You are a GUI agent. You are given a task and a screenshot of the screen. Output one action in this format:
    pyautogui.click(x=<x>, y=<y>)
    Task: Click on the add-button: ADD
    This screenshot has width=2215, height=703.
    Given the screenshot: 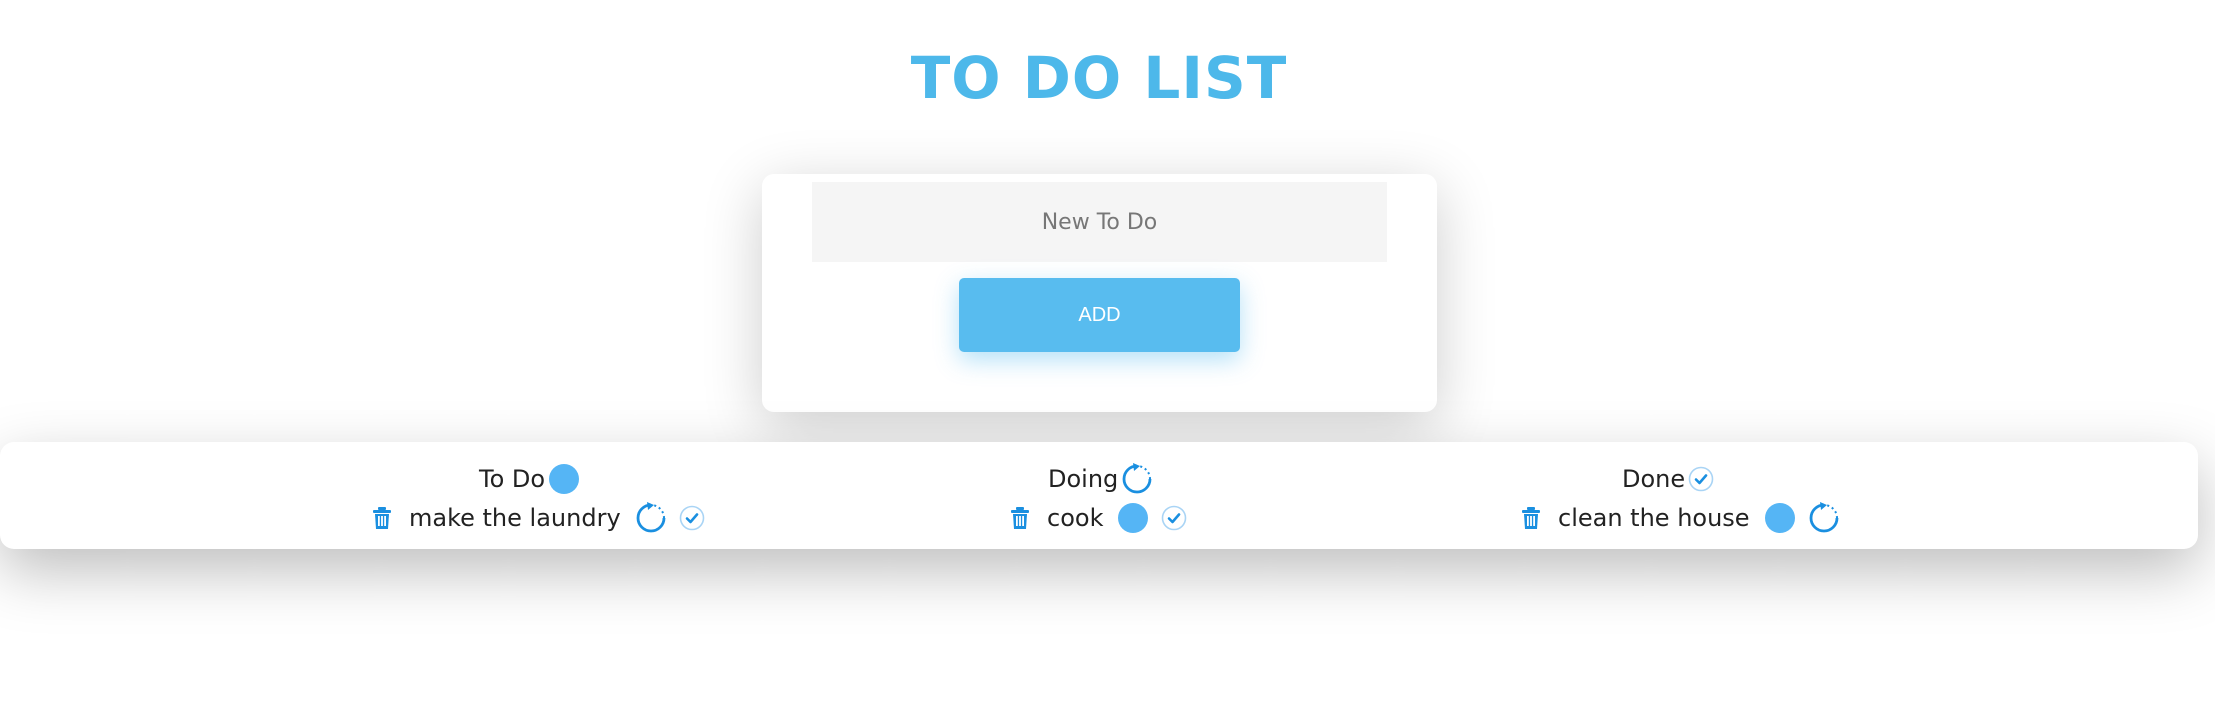 What is the action you would take?
    pyautogui.click(x=1099, y=315)
    